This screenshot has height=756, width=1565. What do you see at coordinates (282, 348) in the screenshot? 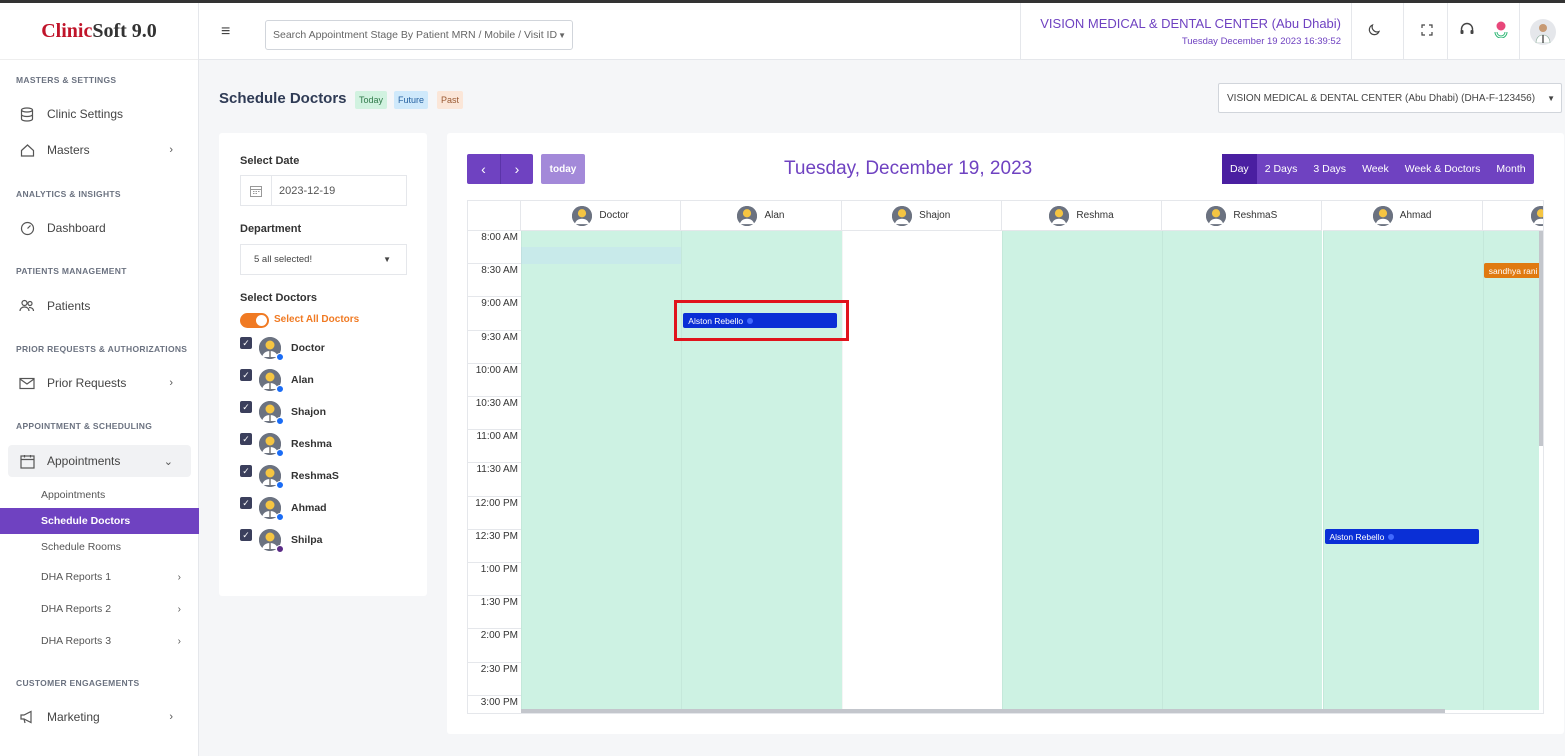
I see `doctor-checkbox-row: ✓ Doctor` at bounding box center [282, 348].